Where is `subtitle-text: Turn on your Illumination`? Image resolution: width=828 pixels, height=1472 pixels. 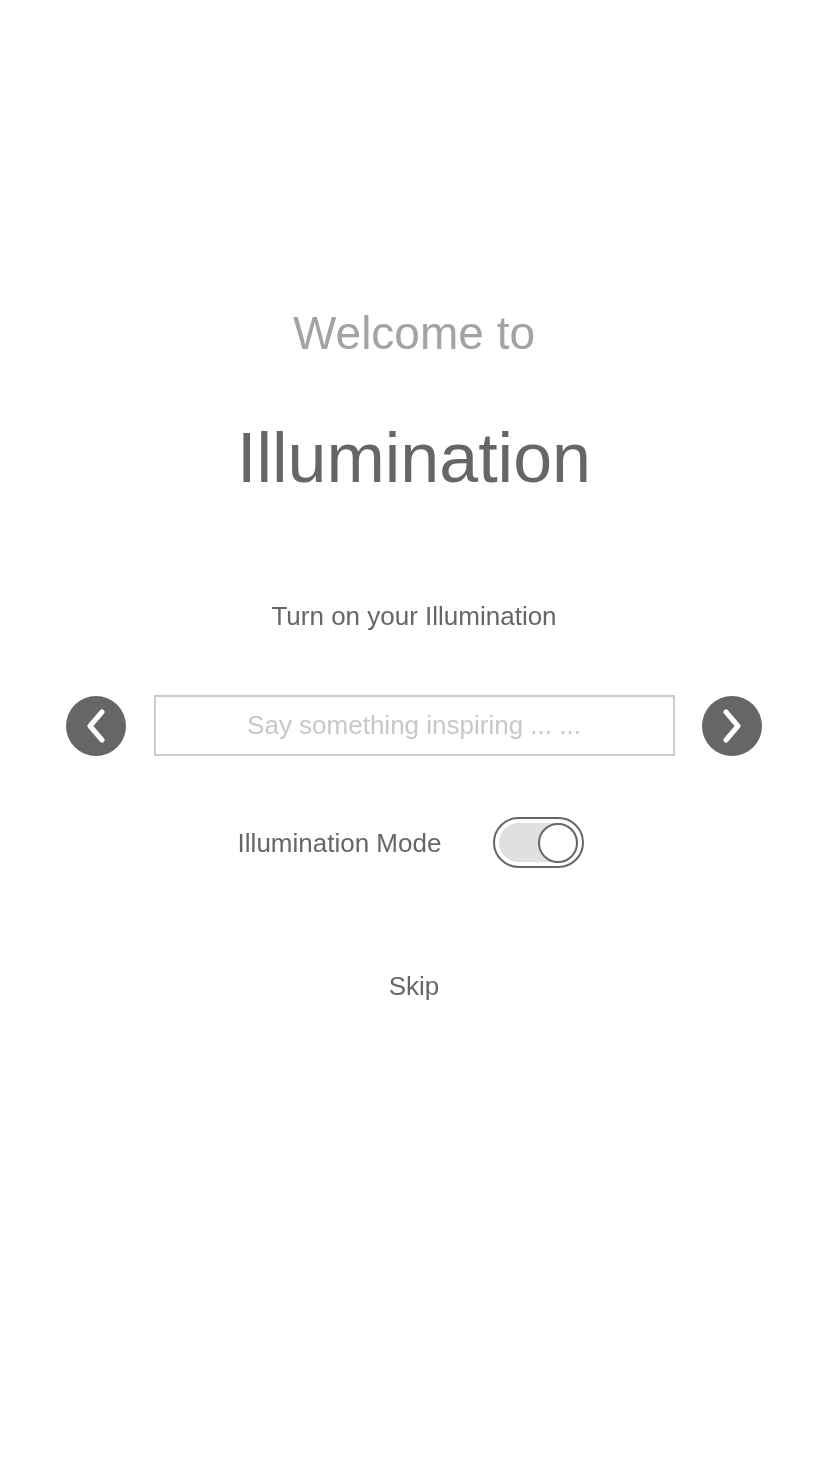 subtitle-text: Turn on your Illumination is located at coordinates (414, 616).